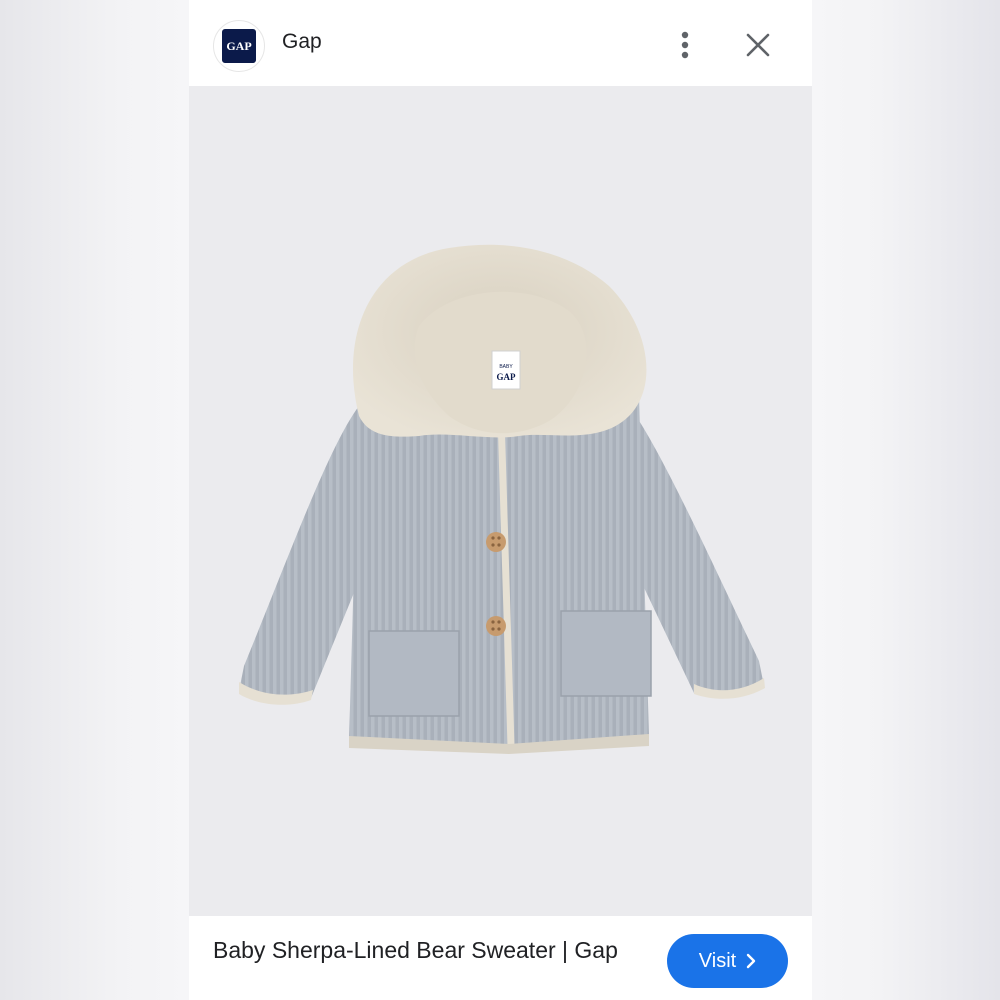 This screenshot has width=1000, height=1000. What do you see at coordinates (717, 960) in the screenshot?
I see `visit-button-label: Visit` at bounding box center [717, 960].